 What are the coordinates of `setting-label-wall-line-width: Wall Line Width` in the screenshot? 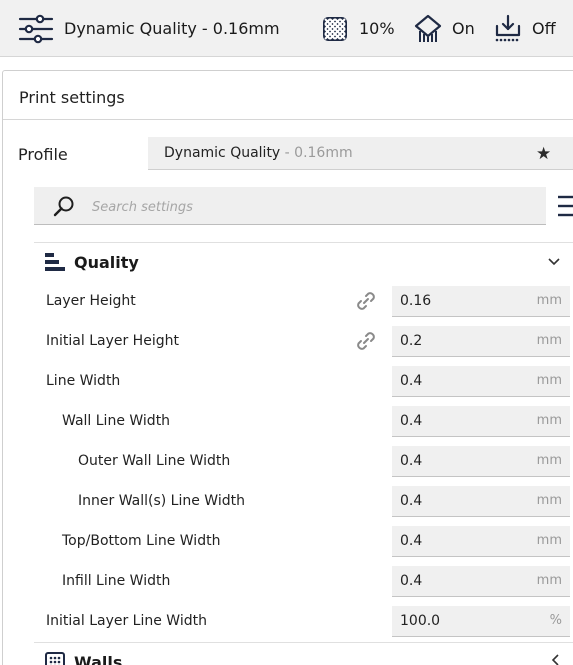 It's located at (116, 421).